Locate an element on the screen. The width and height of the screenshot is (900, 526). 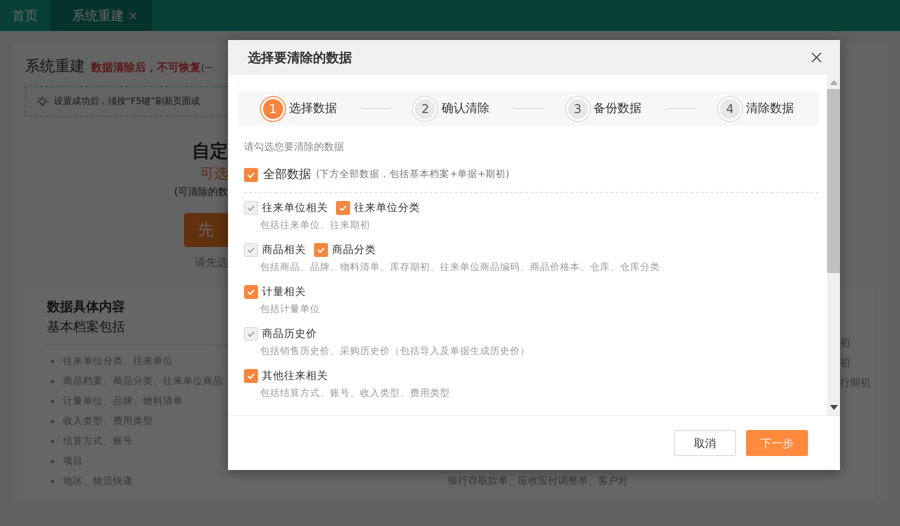
option-description: 包括计量单位 is located at coordinates (290, 310).